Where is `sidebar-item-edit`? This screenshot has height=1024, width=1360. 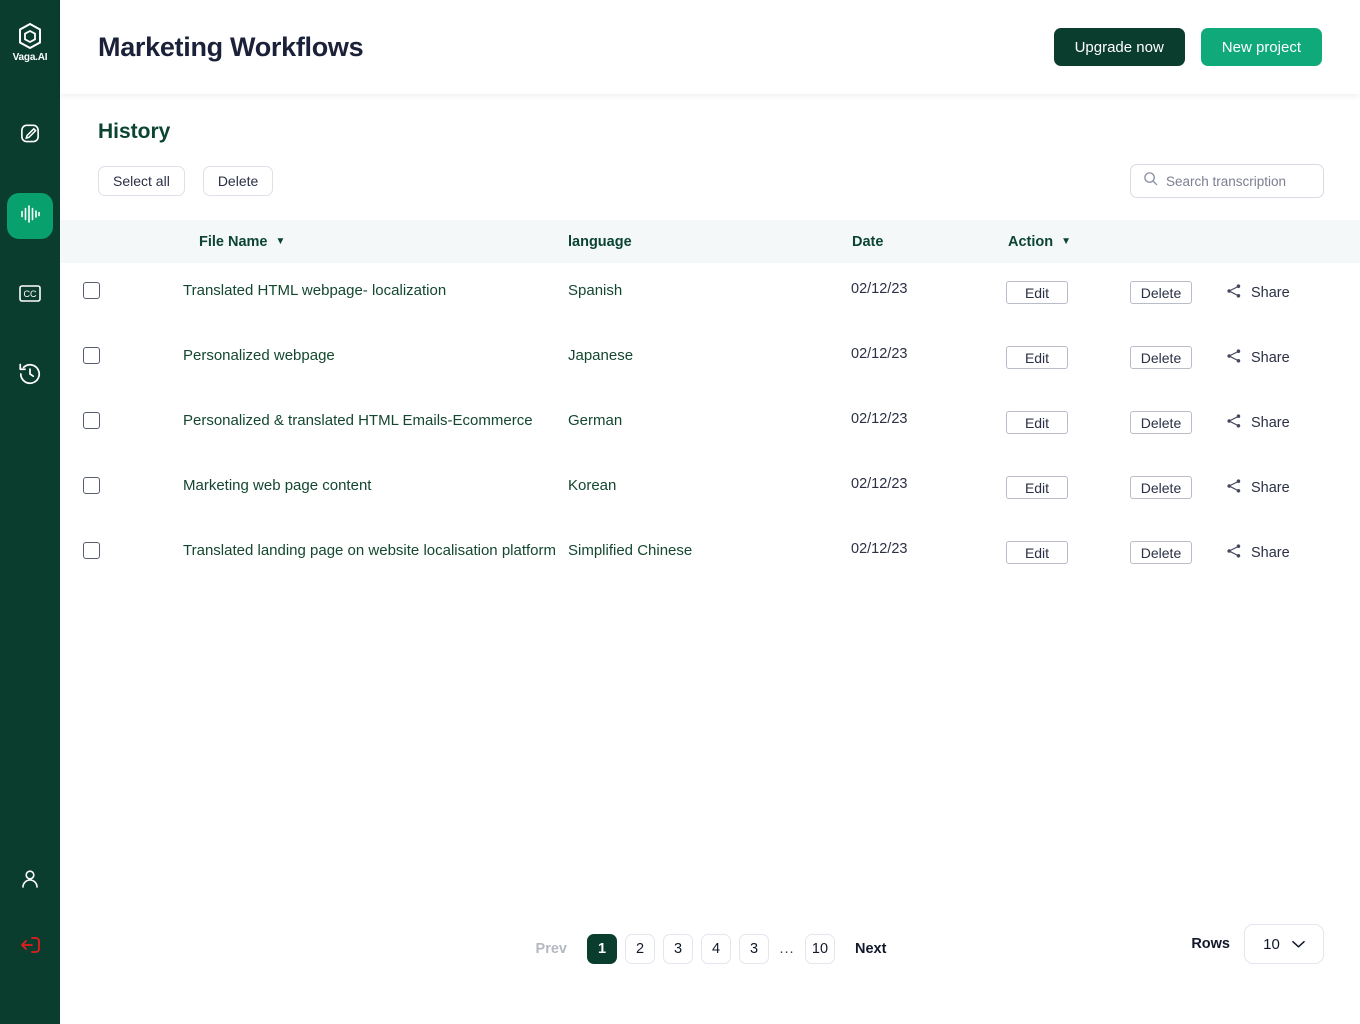
sidebar-item-edit is located at coordinates (30, 136).